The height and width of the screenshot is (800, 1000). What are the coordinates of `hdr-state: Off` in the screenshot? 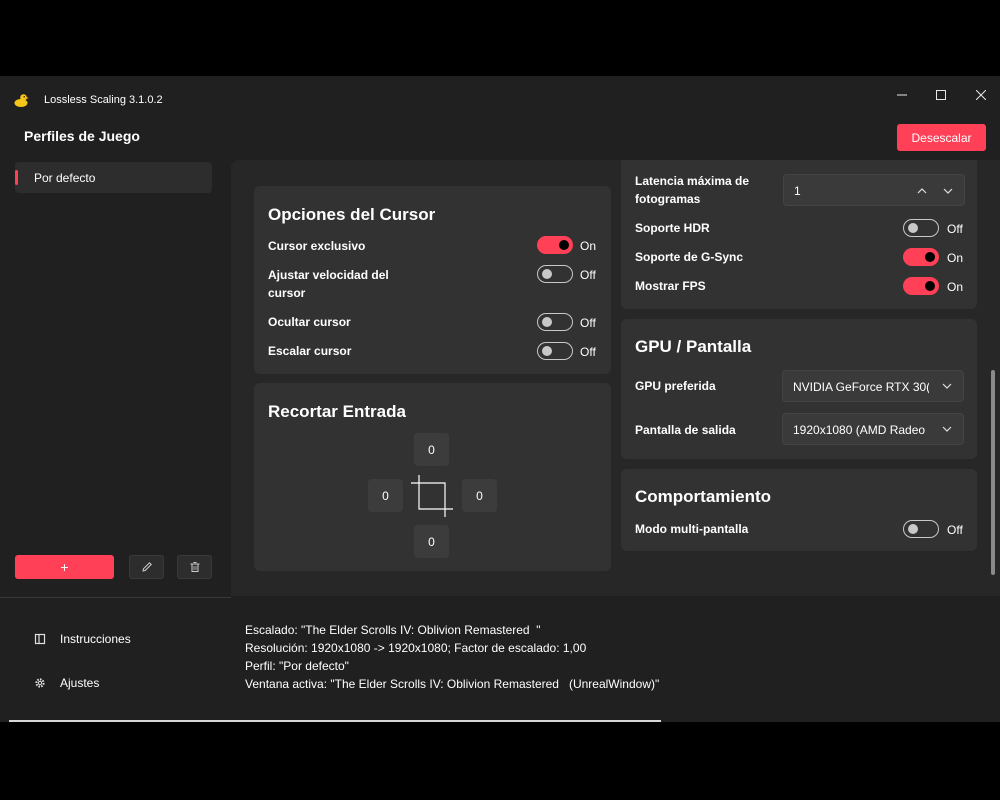 It's located at (955, 229).